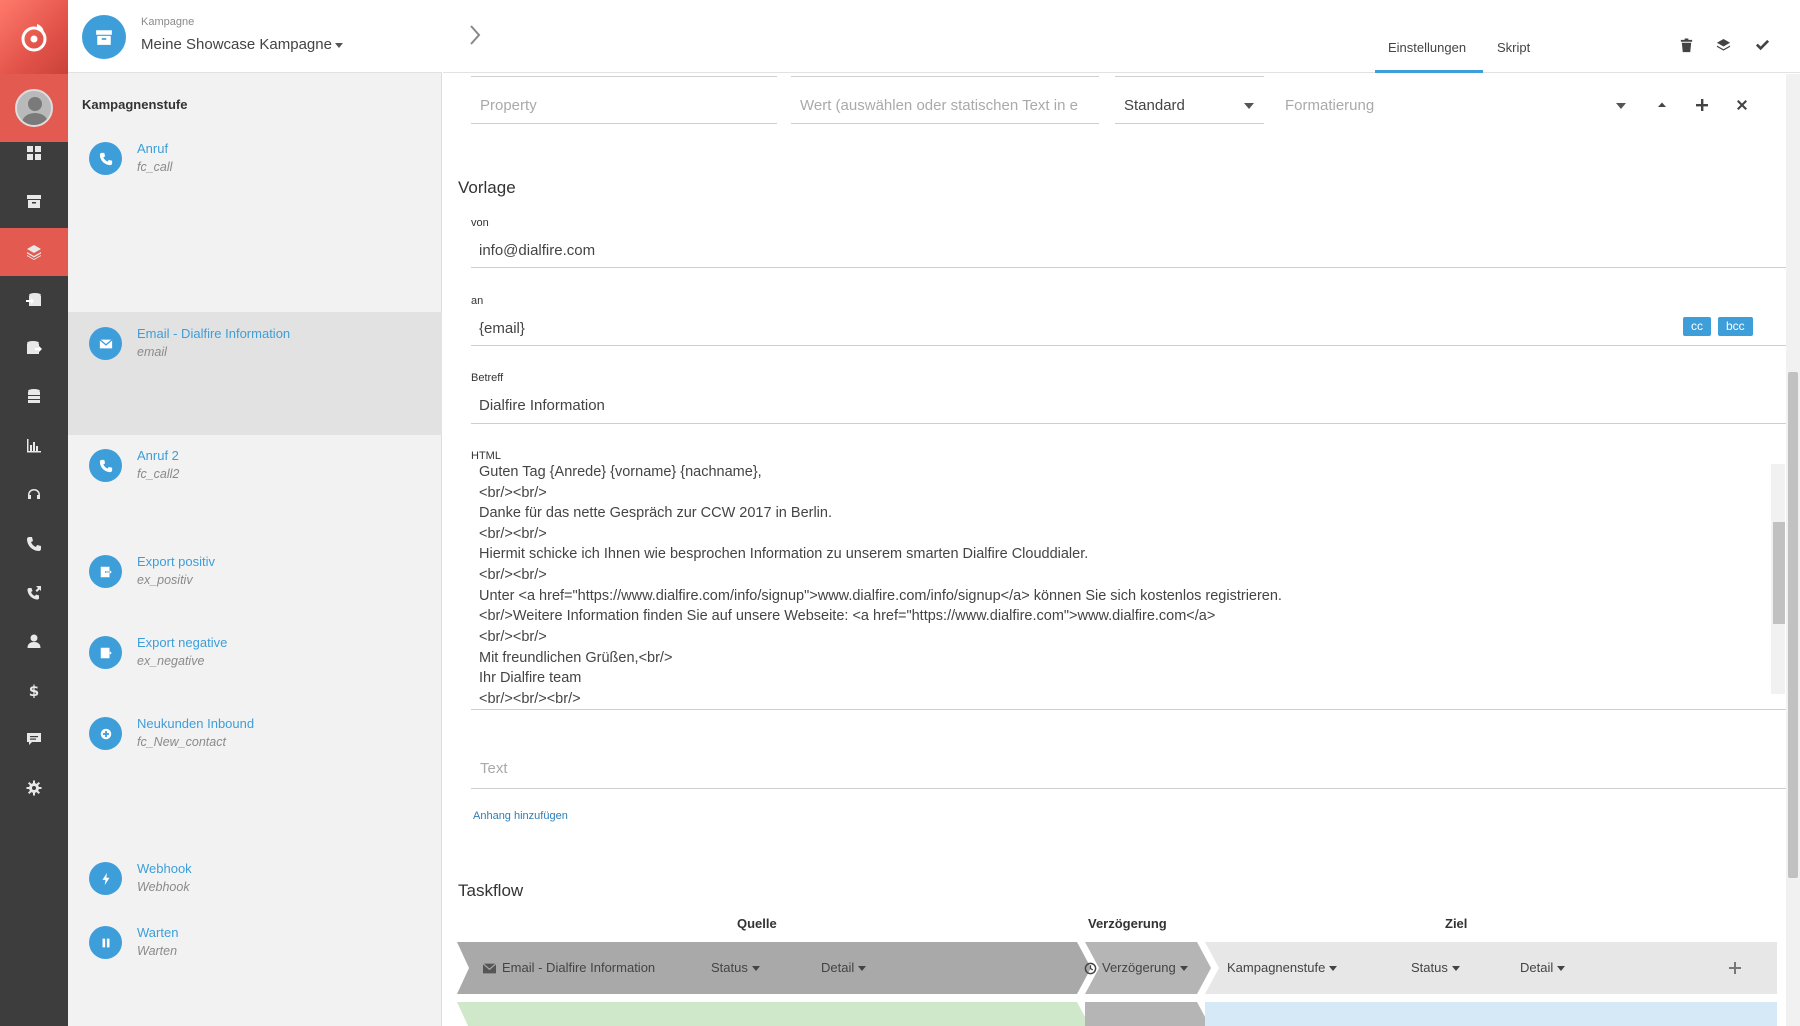 This screenshot has width=1800, height=1026. I want to click on step-name: Email - Dialfire Information, so click(214, 333).